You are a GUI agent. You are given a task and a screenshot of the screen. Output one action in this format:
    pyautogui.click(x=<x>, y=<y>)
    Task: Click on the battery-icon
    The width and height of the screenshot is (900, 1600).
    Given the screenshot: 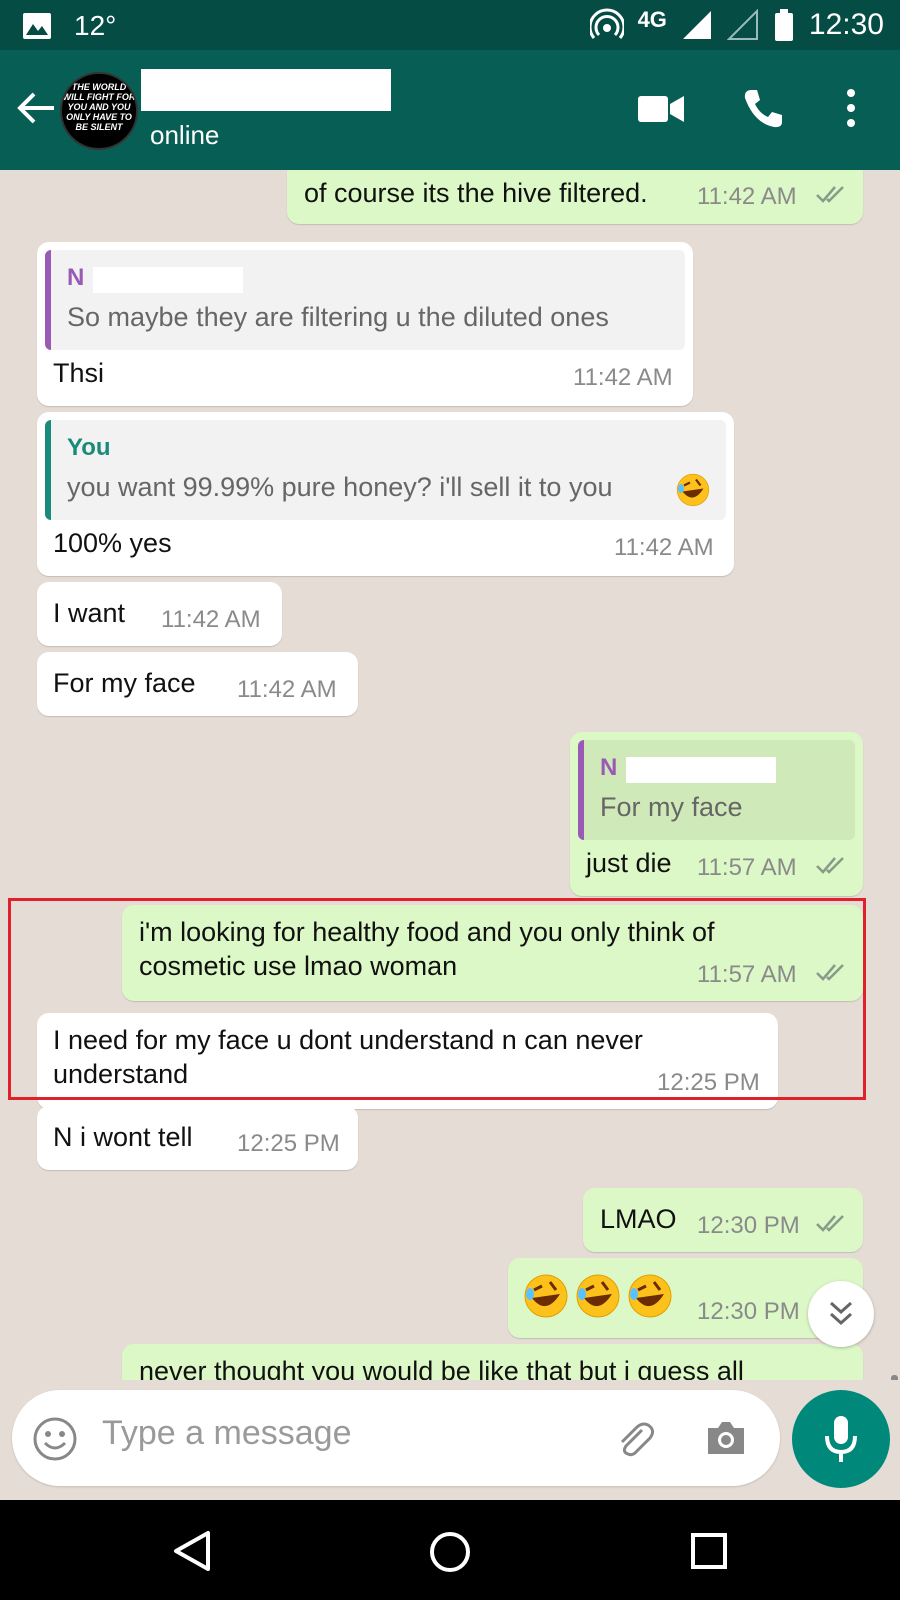 What is the action you would take?
    pyautogui.click(x=783, y=25)
    